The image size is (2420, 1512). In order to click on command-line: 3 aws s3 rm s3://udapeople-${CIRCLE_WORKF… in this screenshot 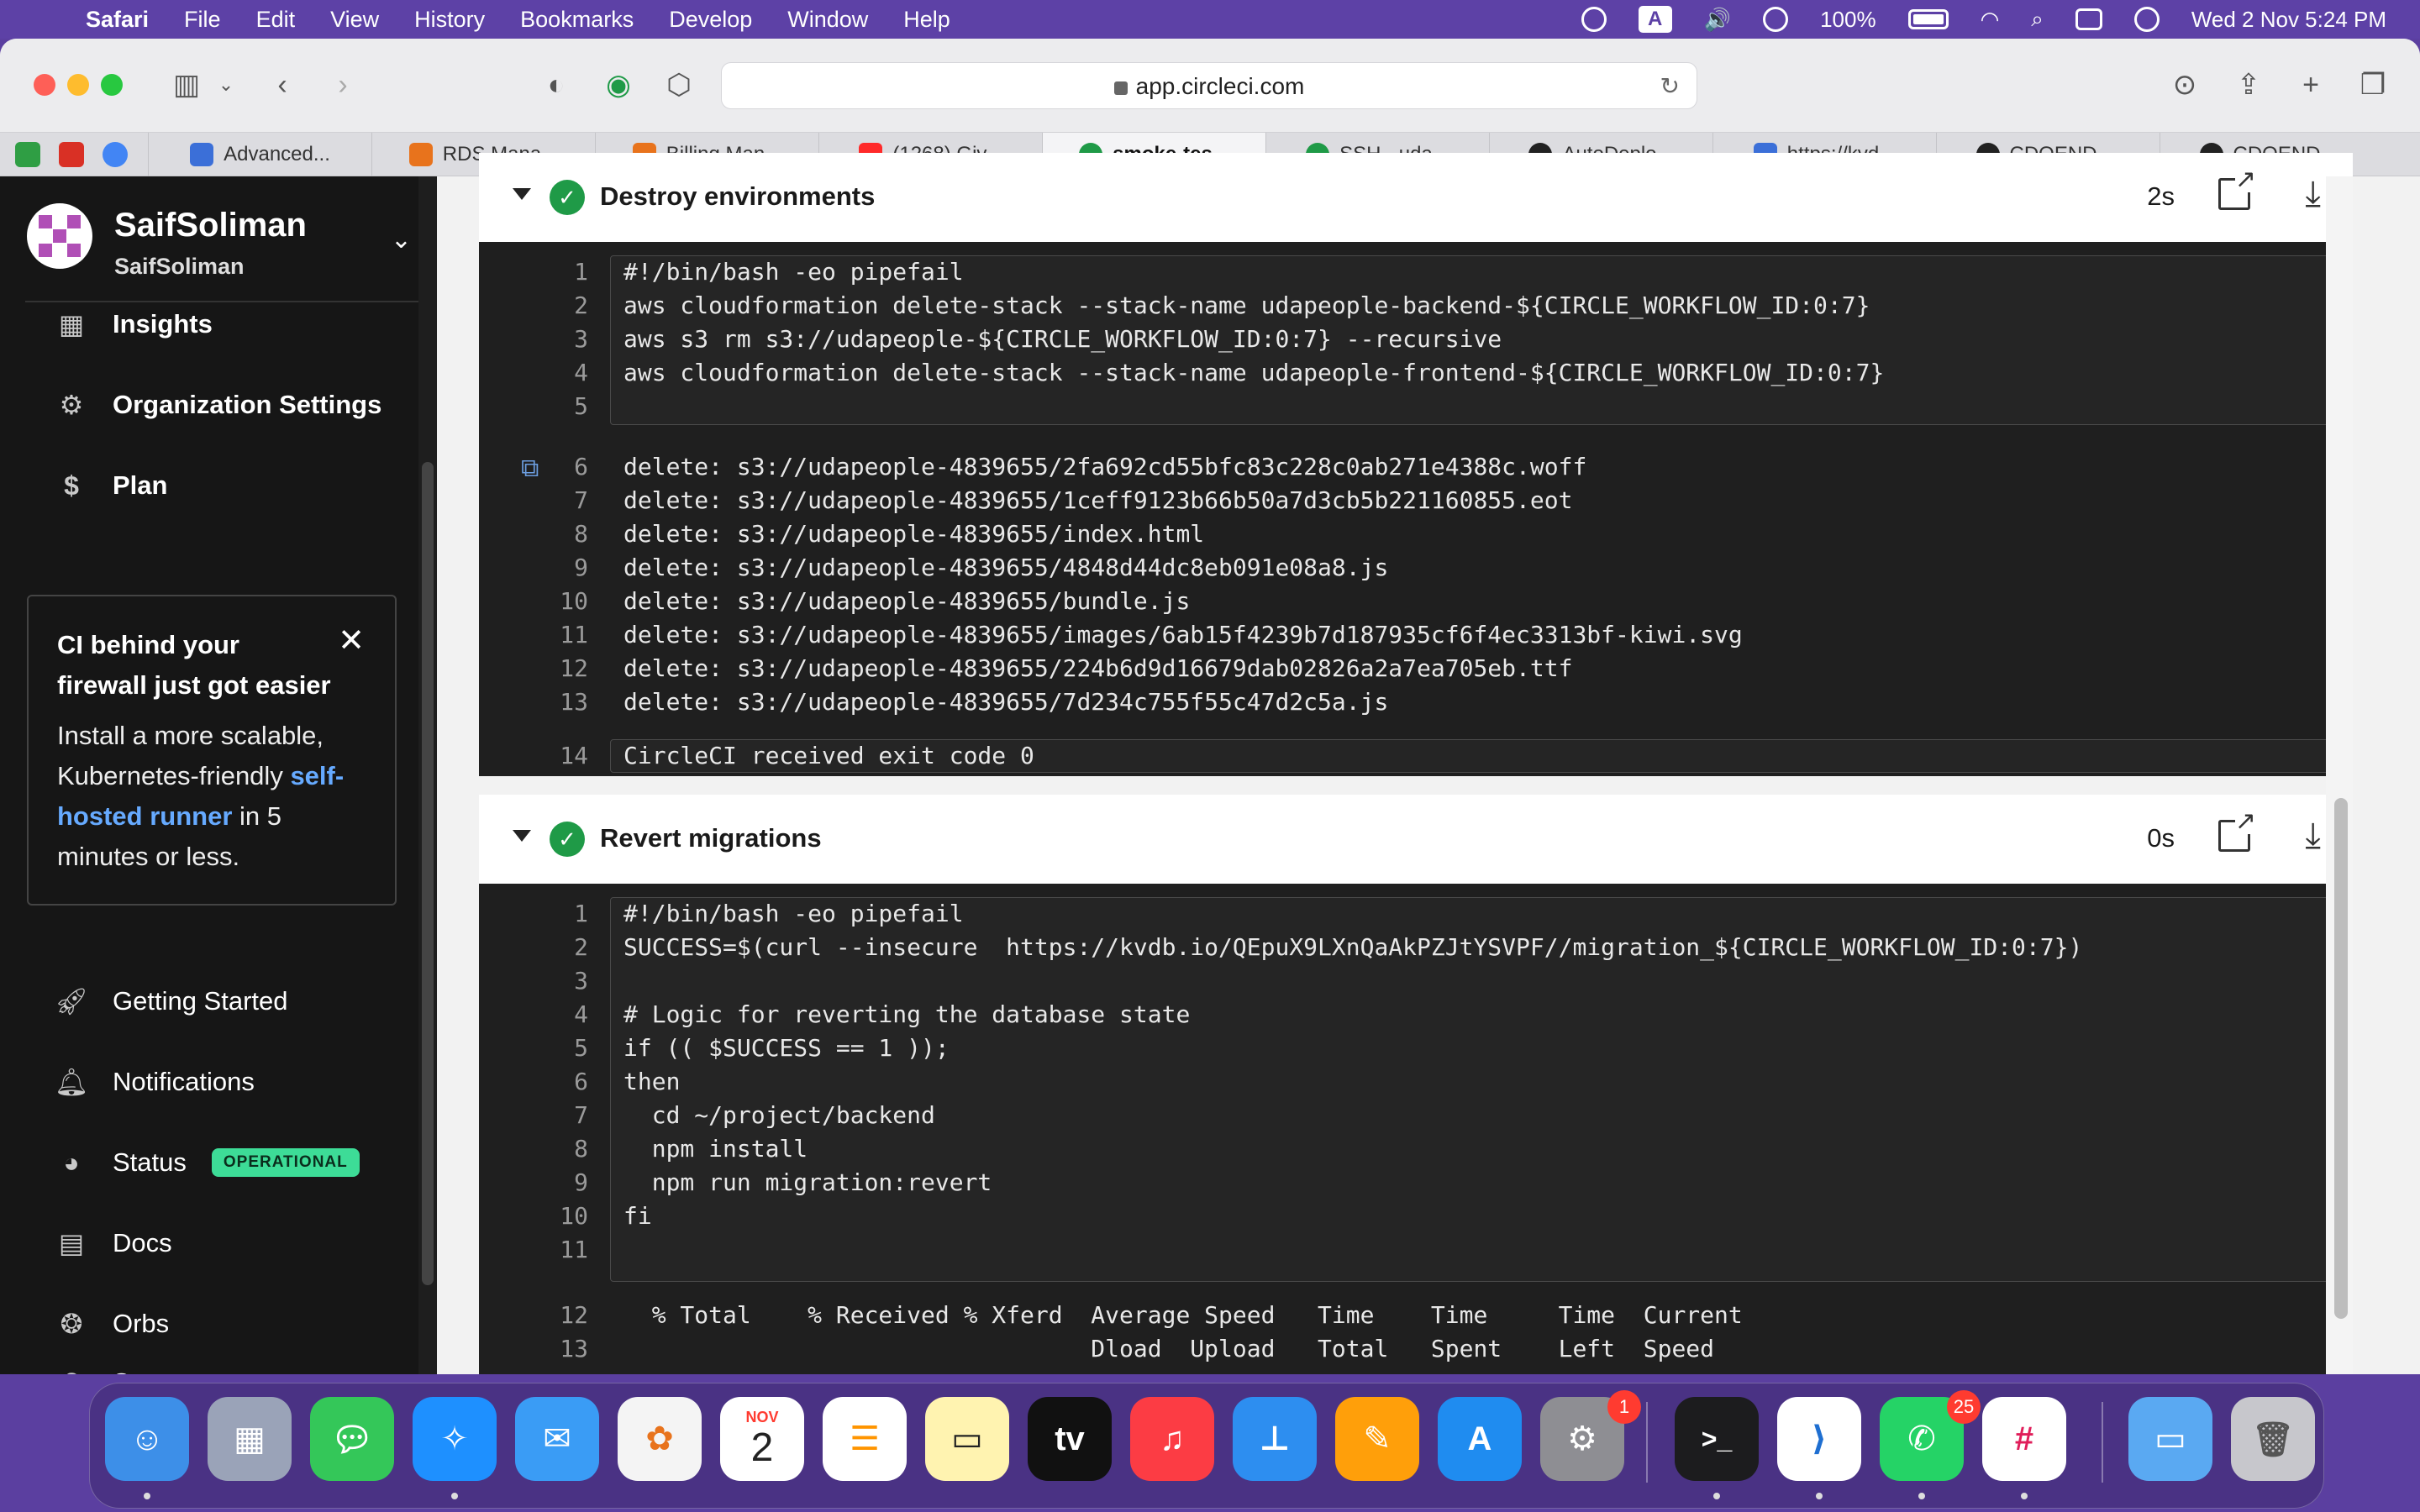, I will do `click(1416, 339)`.